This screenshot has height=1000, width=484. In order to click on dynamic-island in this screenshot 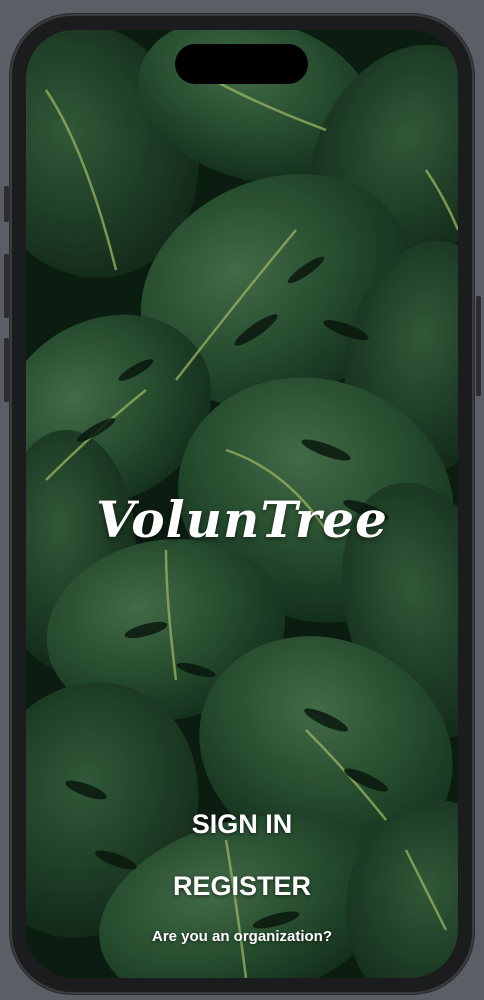, I will do `click(241, 64)`.